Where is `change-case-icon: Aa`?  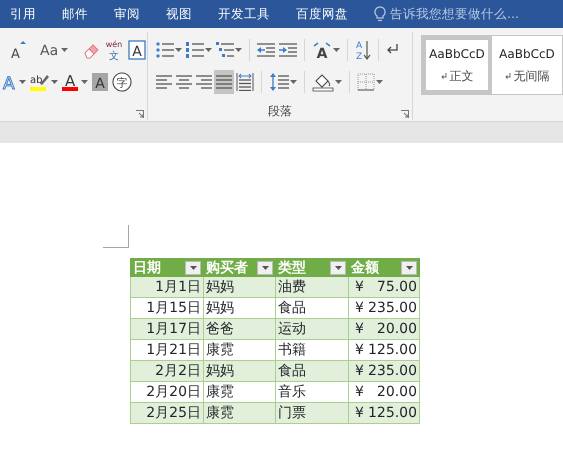
change-case-icon: Aa is located at coordinates (50, 50).